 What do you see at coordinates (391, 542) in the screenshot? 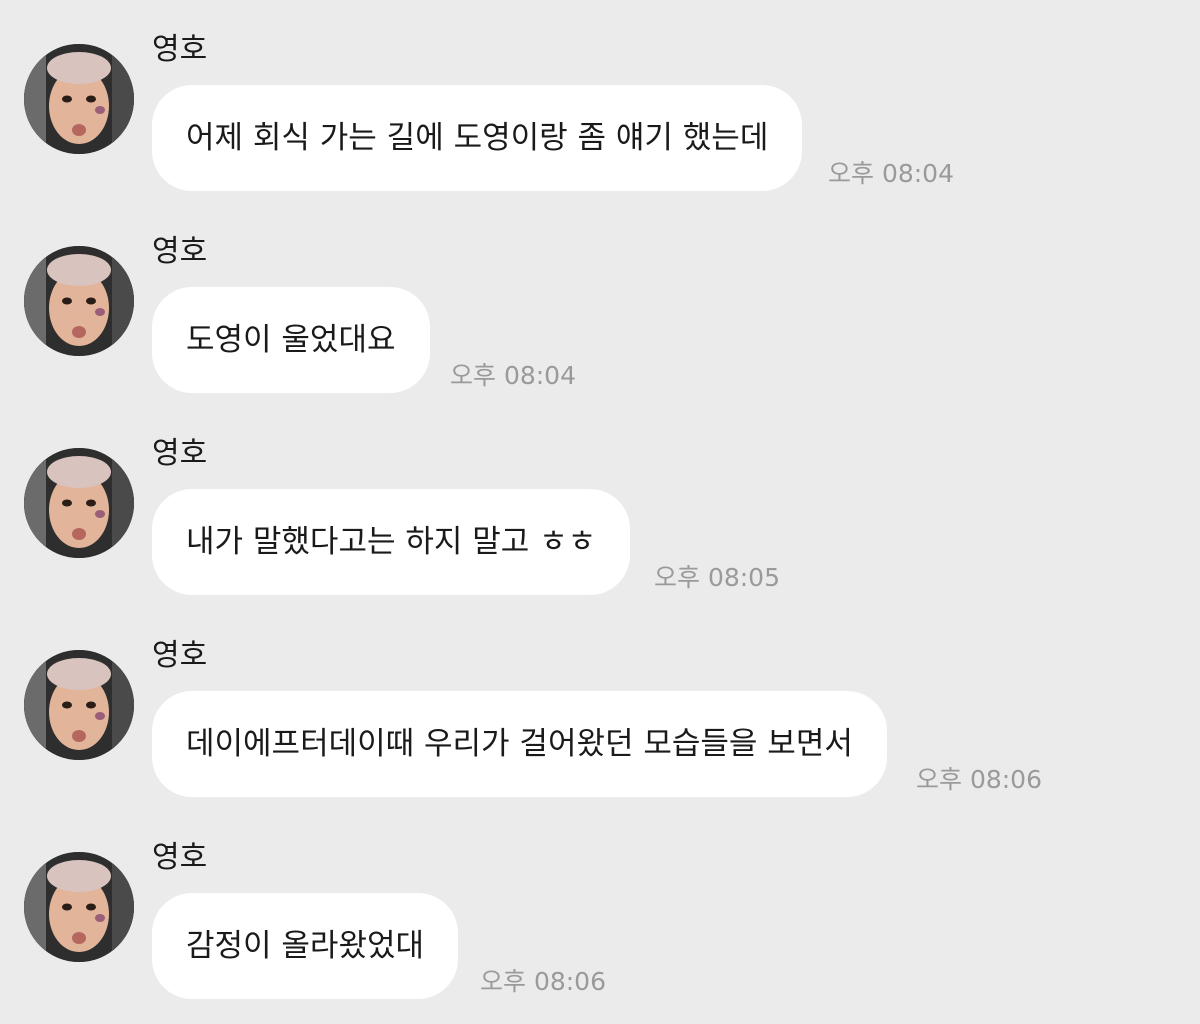
I see `message-bubble: 내가 말했다고는 하지 말고 ㅎㅎ` at bounding box center [391, 542].